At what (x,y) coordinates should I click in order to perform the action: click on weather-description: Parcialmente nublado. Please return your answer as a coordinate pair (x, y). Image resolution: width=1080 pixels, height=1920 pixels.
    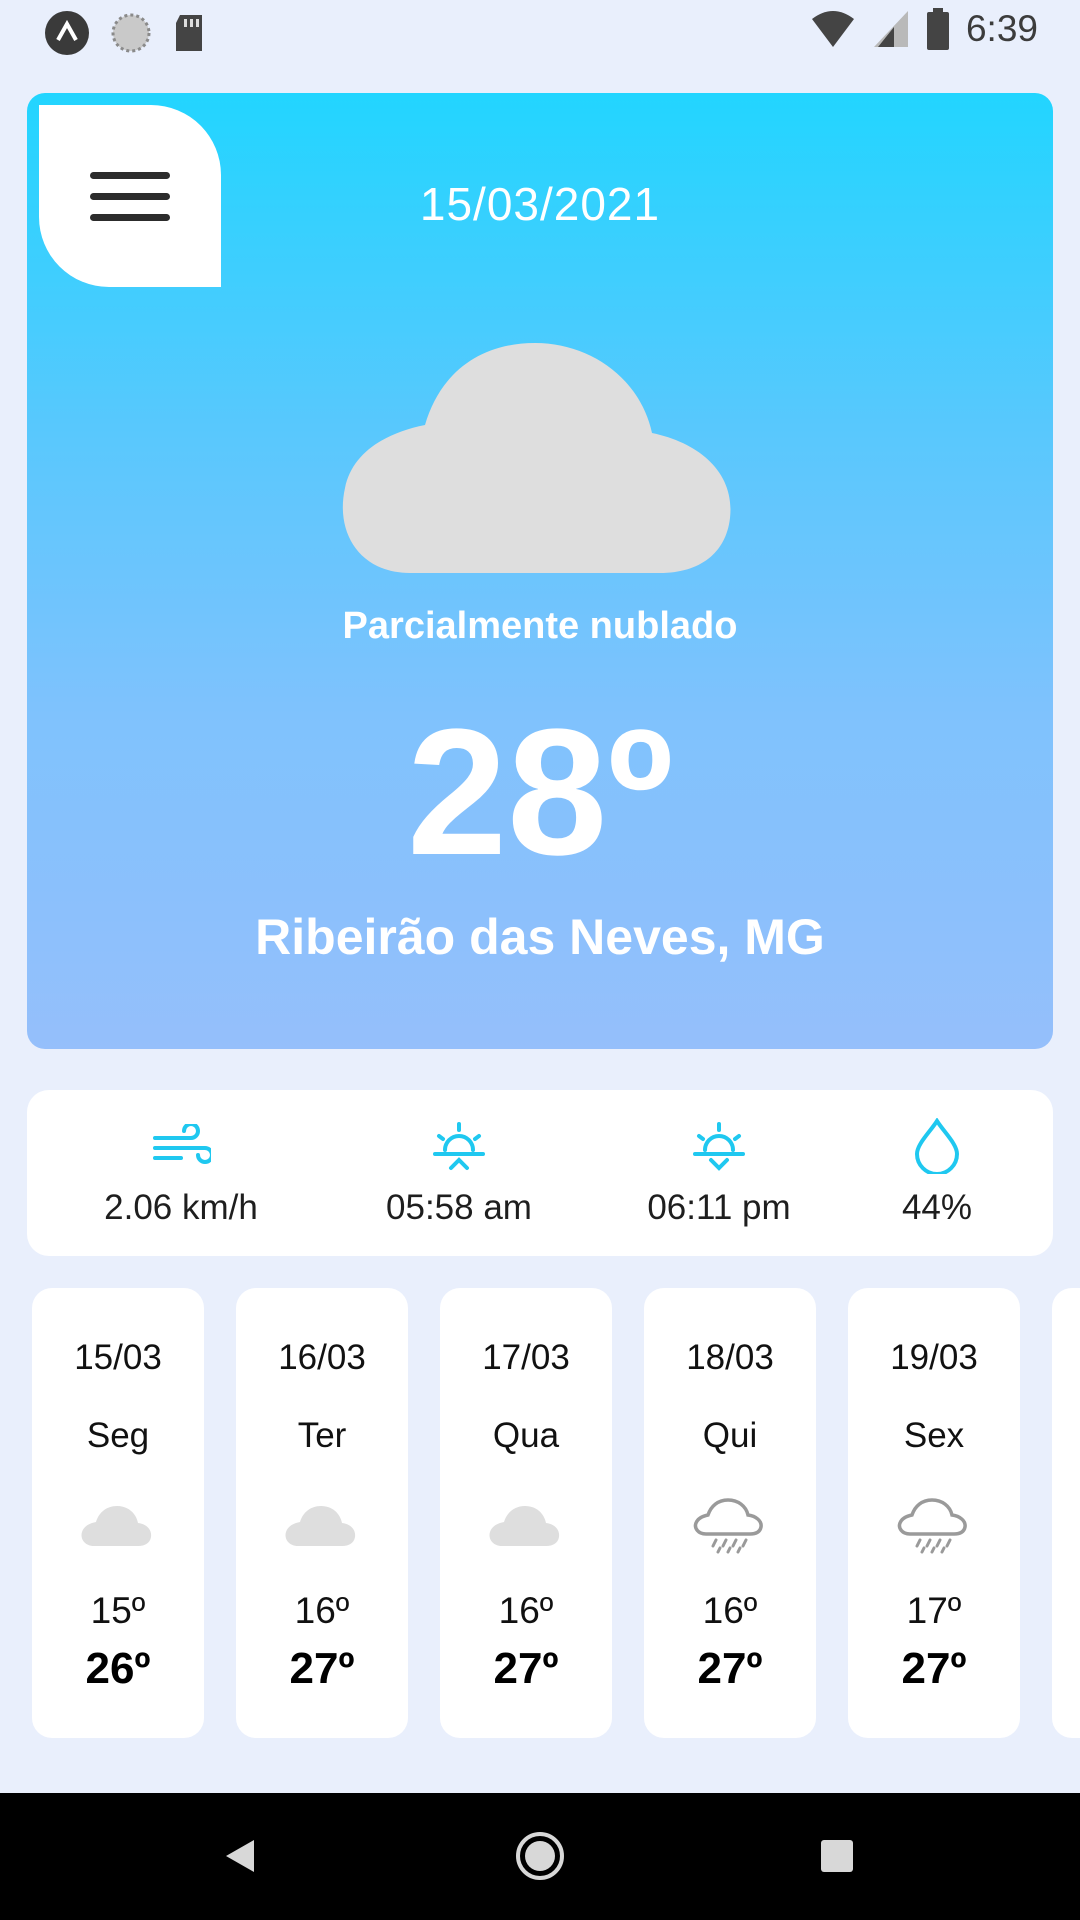
    Looking at the image, I should click on (540, 626).